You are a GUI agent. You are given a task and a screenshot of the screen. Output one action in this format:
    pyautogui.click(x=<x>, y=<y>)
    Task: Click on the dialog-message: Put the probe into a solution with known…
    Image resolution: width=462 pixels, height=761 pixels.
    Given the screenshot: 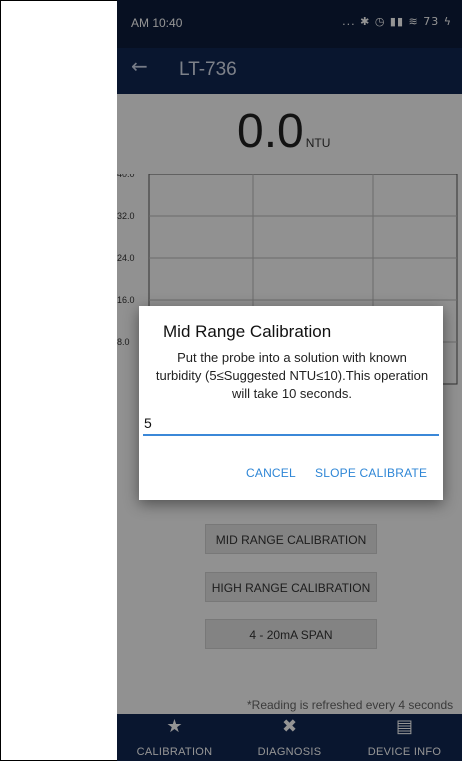 What is the action you would take?
    pyautogui.click(x=292, y=375)
    